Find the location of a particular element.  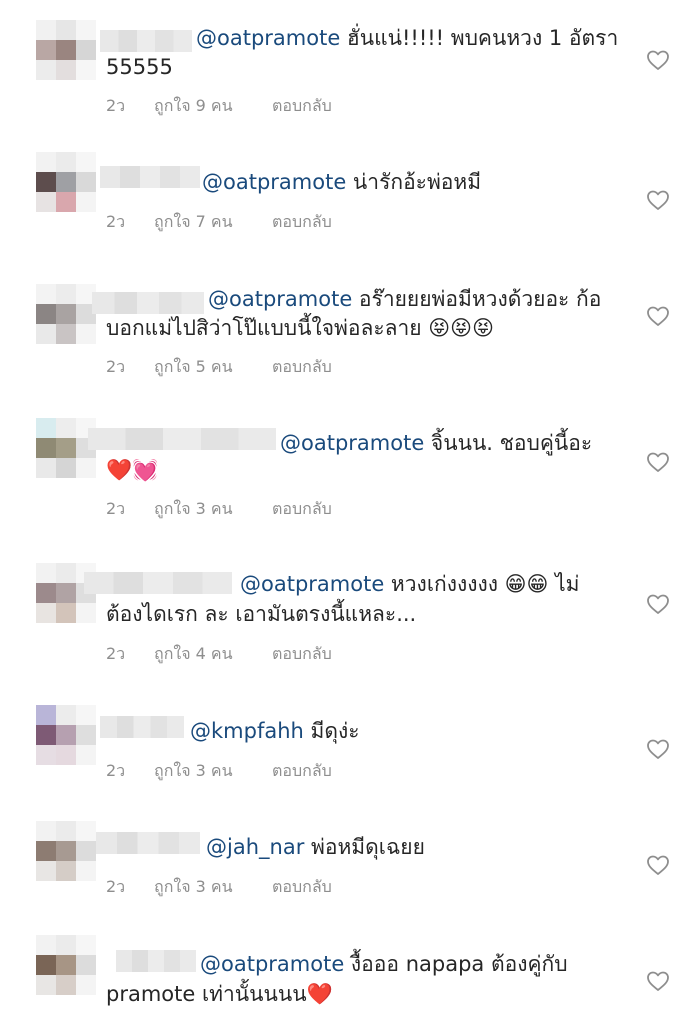

comment-text: @oatpramote งื้อออ napapa ต้องคู่กับ is located at coordinates (384, 964).